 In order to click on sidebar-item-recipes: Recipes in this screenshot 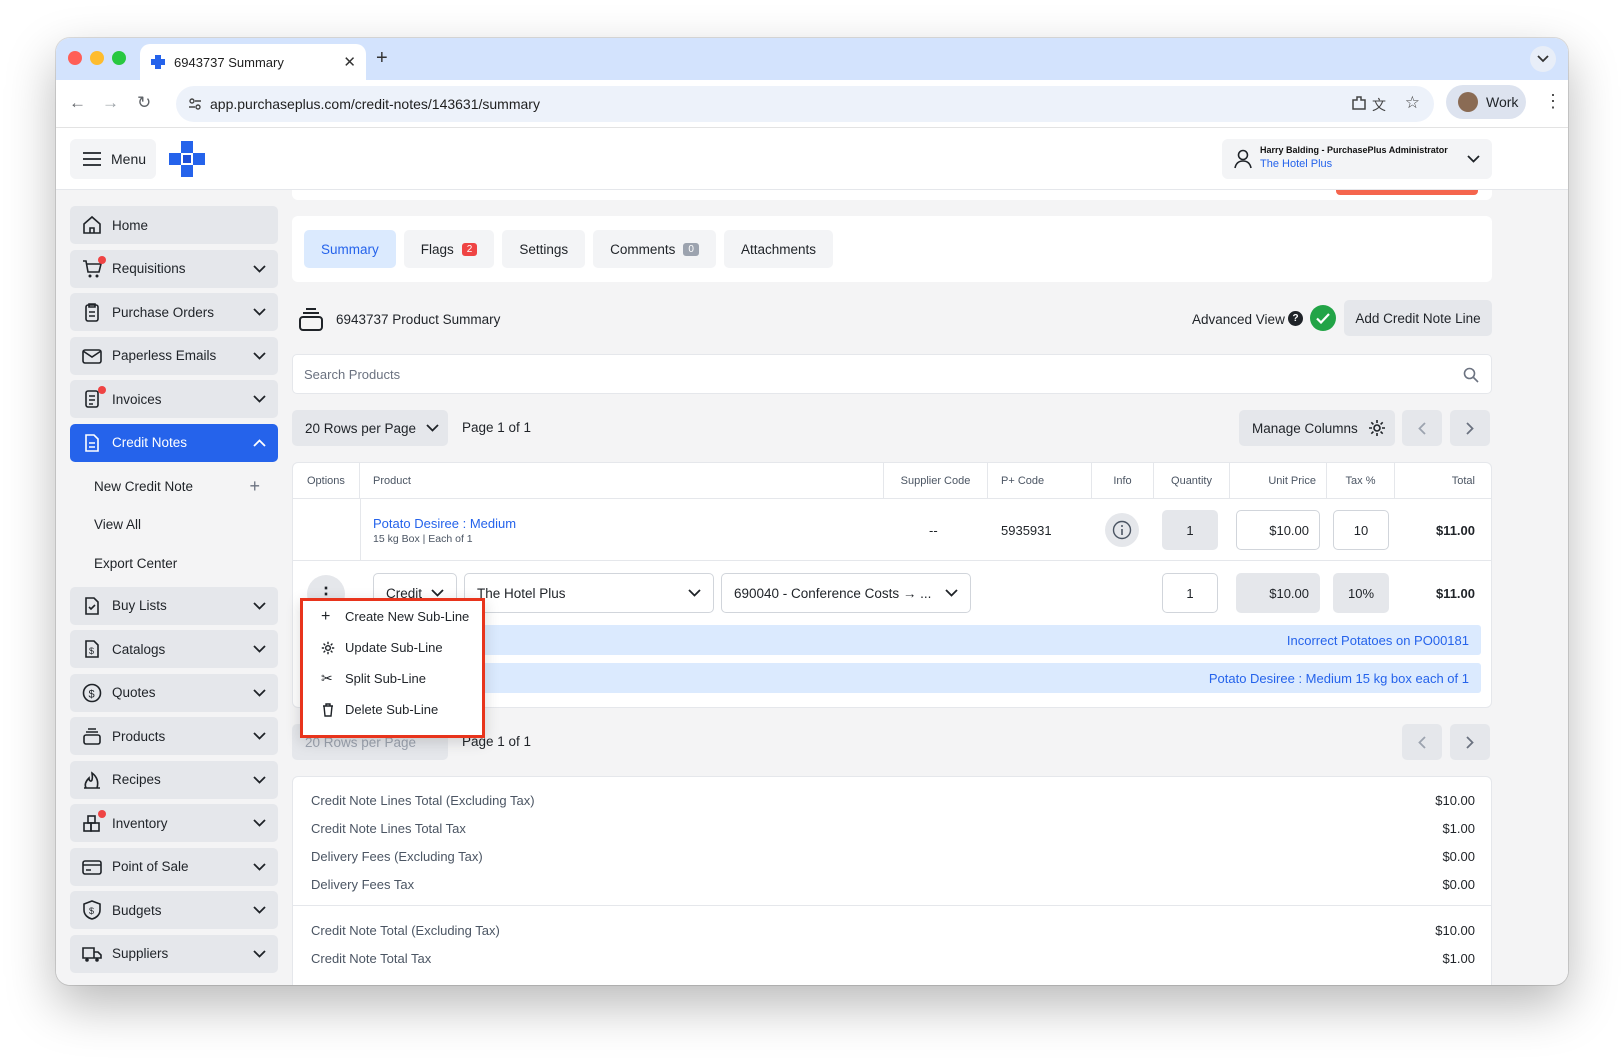, I will do `click(174, 779)`.